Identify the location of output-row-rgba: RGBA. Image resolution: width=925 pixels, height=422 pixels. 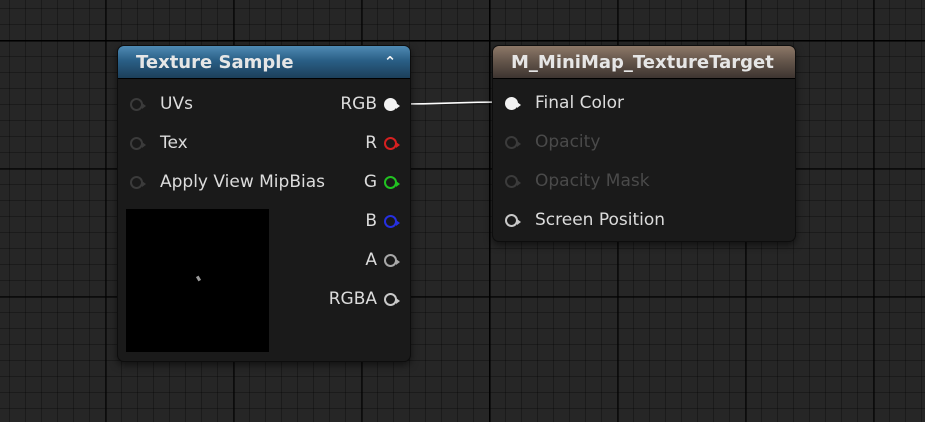
(364, 299).